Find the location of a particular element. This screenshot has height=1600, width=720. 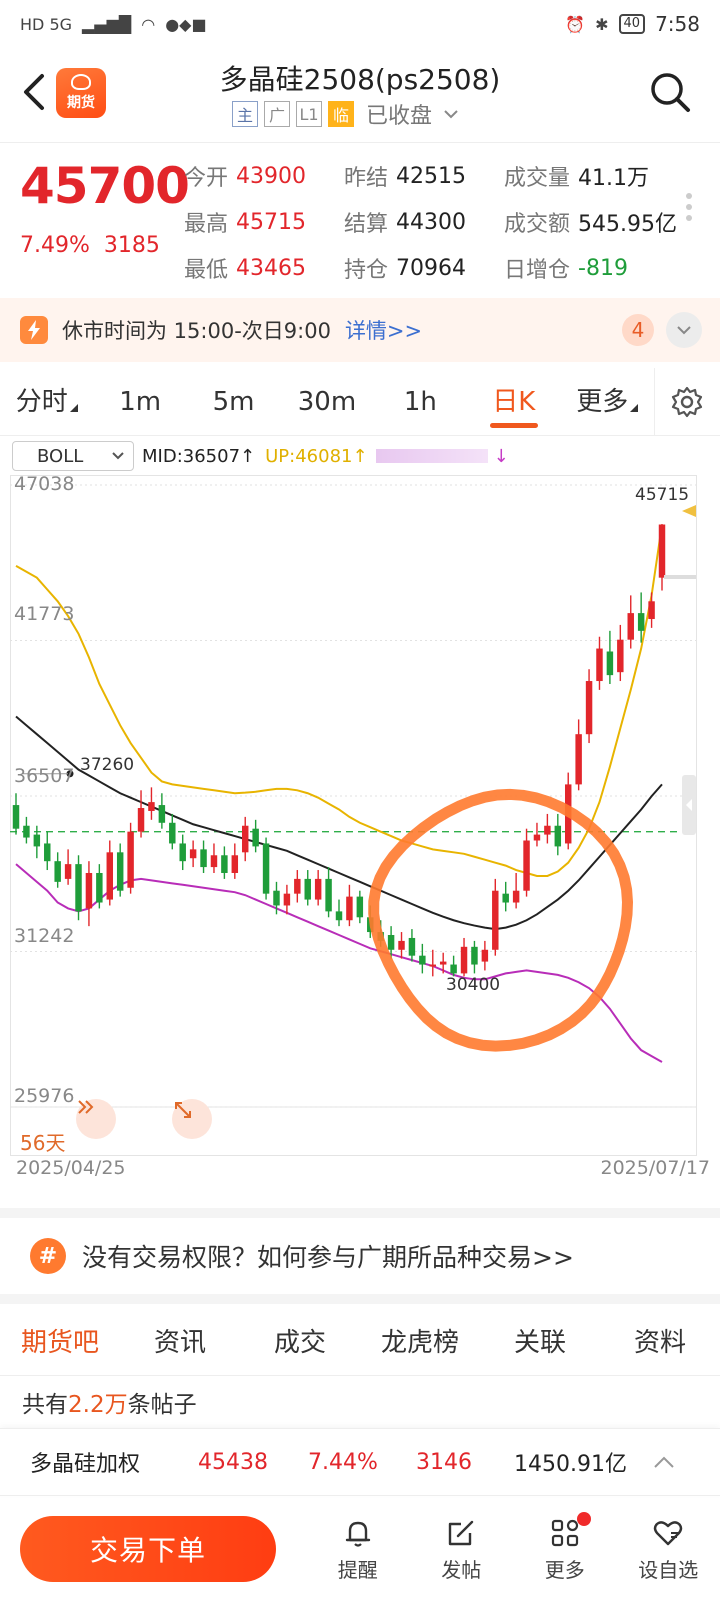

nav-more: 更多 is located at coordinates (565, 1547).